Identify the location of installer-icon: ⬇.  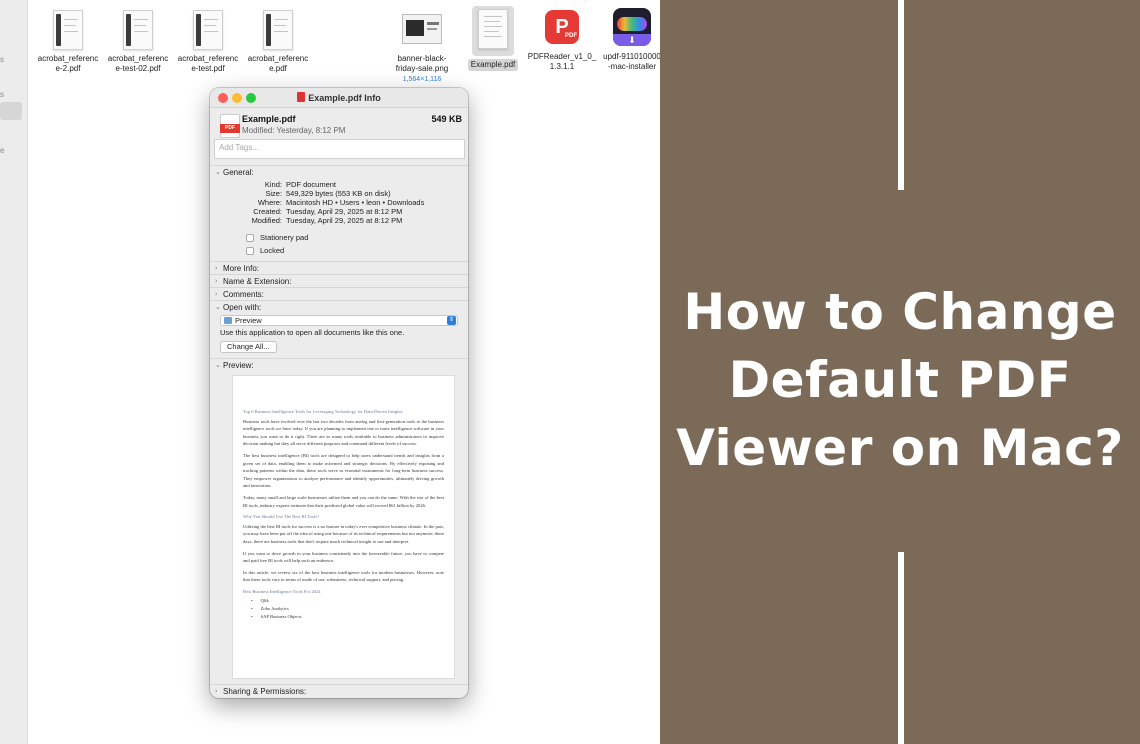
(632, 27).